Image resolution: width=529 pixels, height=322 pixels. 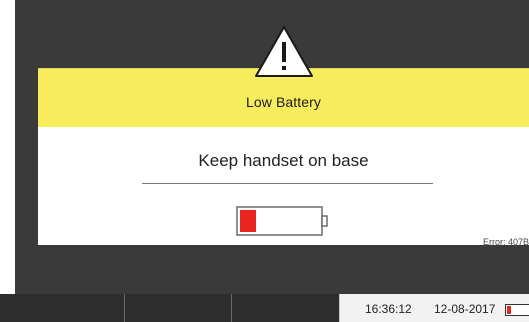 I want to click on battery-icon, so click(x=517, y=312).